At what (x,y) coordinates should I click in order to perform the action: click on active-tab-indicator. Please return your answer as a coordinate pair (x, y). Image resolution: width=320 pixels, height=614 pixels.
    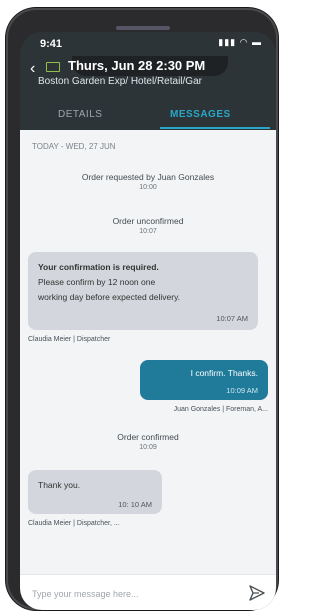
    Looking at the image, I should click on (215, 128).